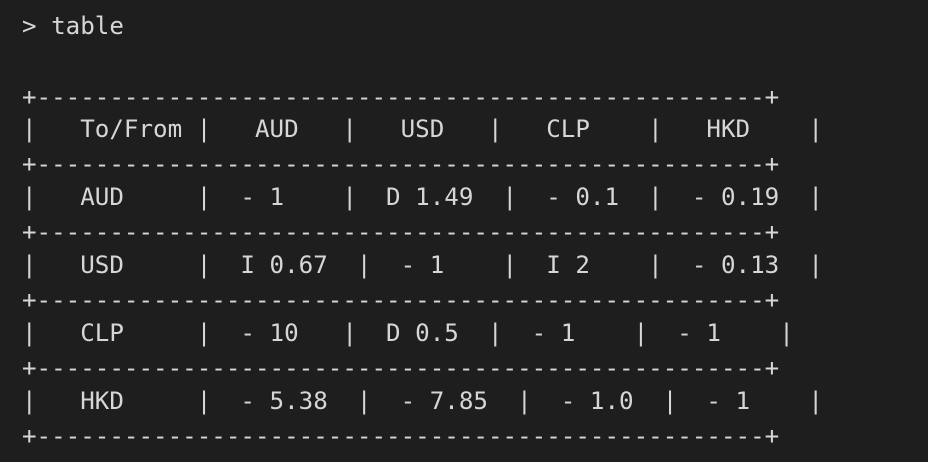 The width and height of the screenshot is (928, 462). I want to click on table-row-usd: | USD | I 0.67 | - 1 | I 2 | - 0.13 |, so click(422, 265).